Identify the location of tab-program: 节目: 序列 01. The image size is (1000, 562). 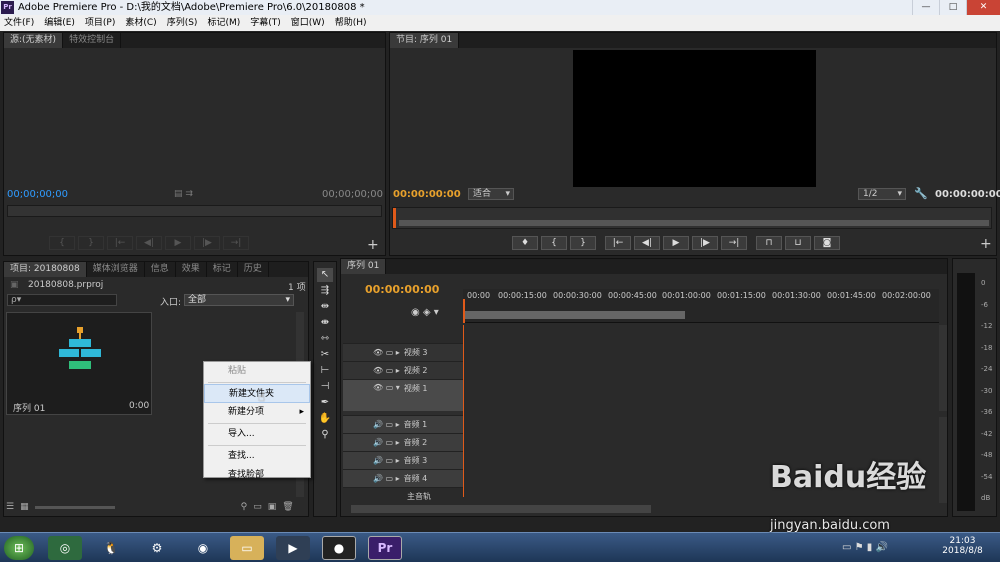
(425, 40).